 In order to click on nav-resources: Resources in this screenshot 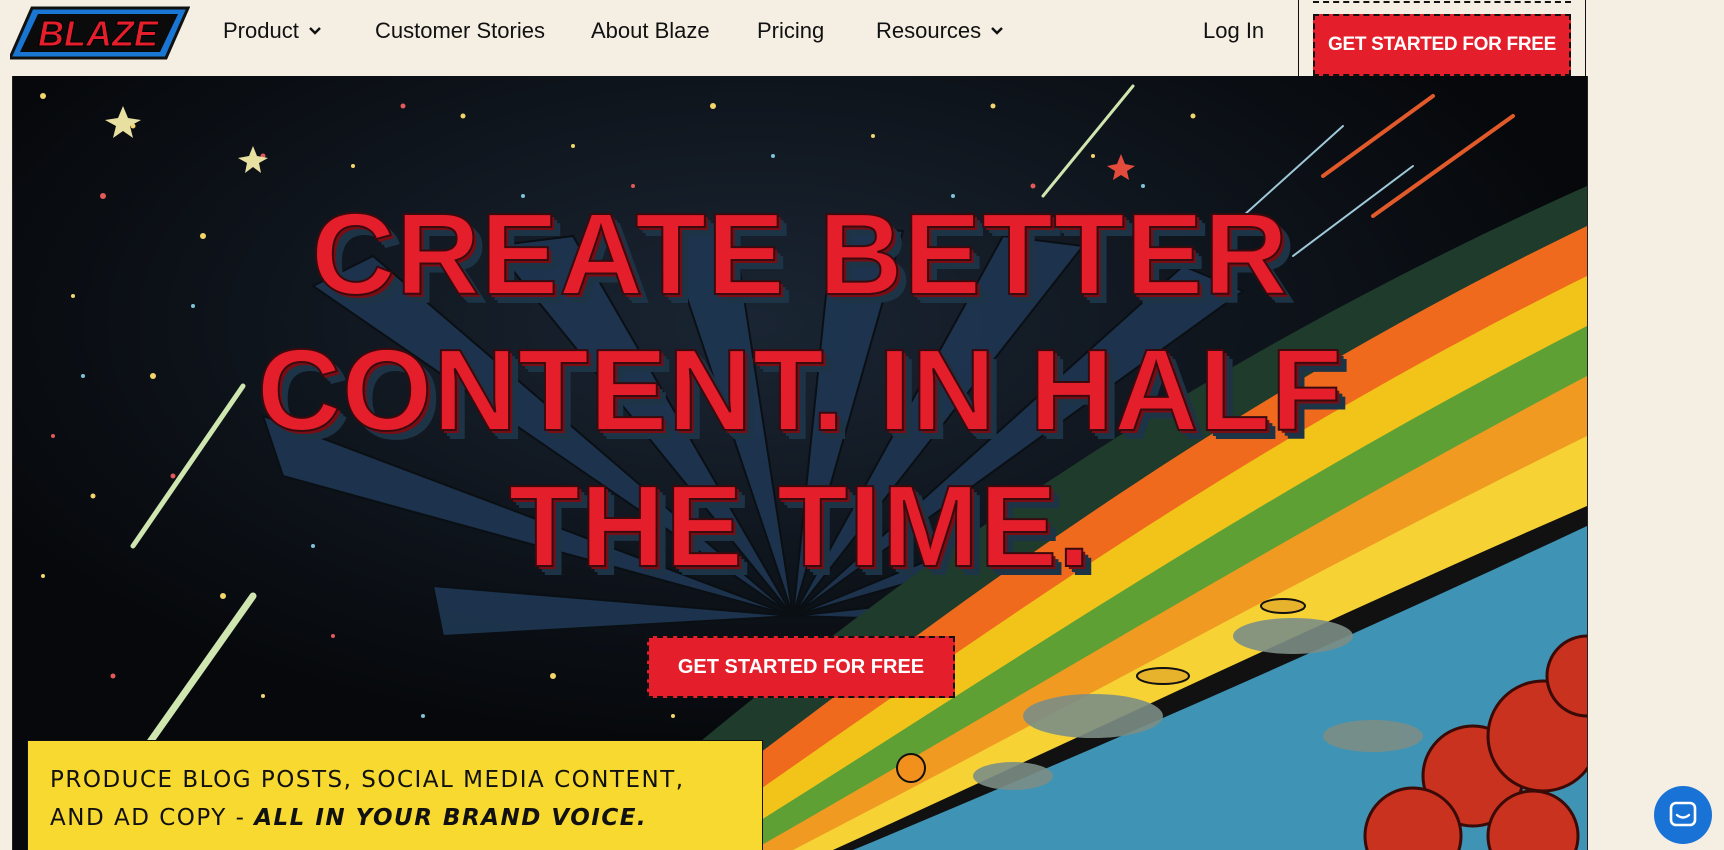, I will do `click(940, 31)`.